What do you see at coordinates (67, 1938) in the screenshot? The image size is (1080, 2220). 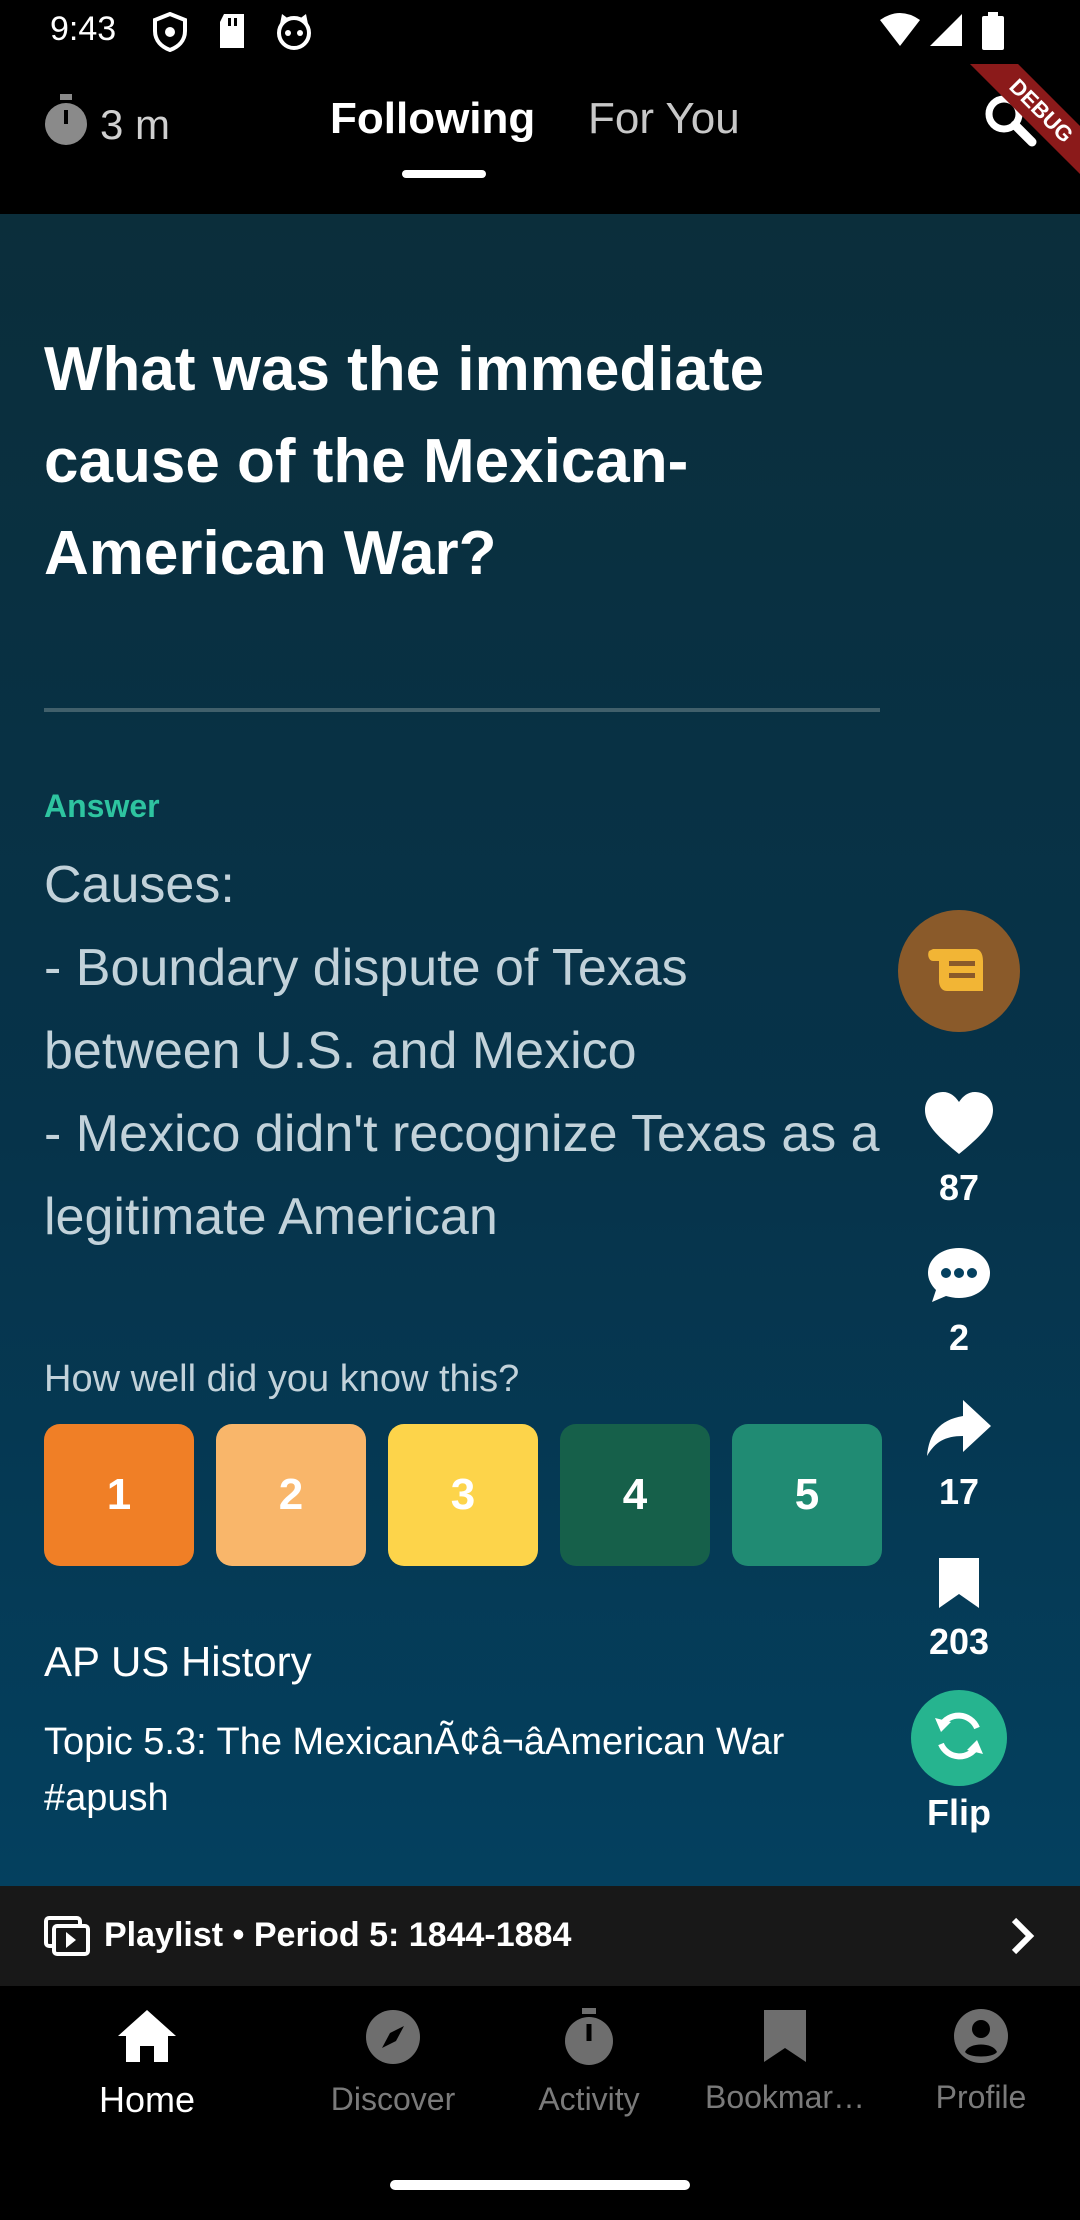 I see `playlist-icon` at bounding box center [67, 1938].